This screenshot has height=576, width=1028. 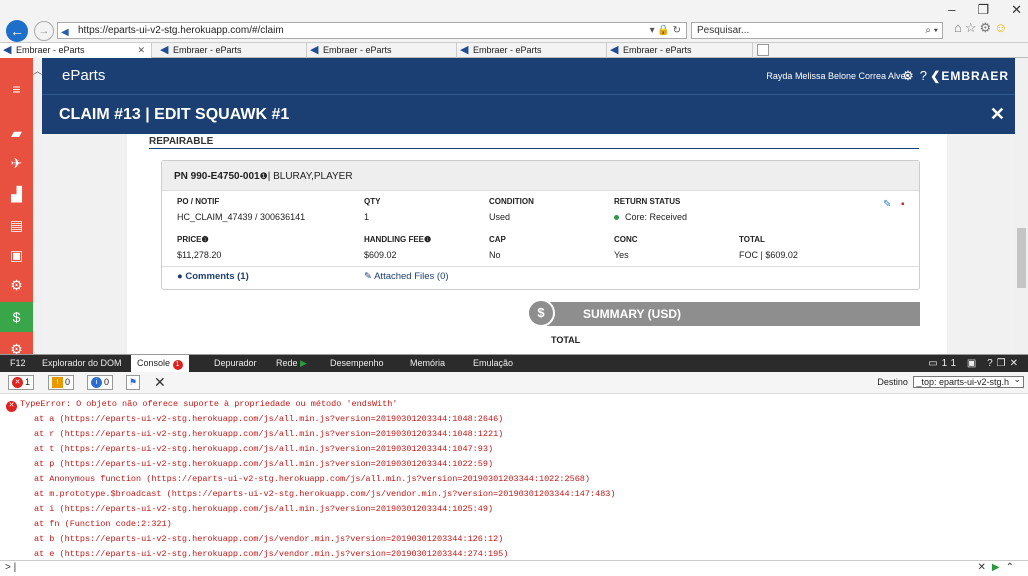 I want to click on browser-tab: ◀ Embraer - eParts ✕, so click(x=76, y=50).